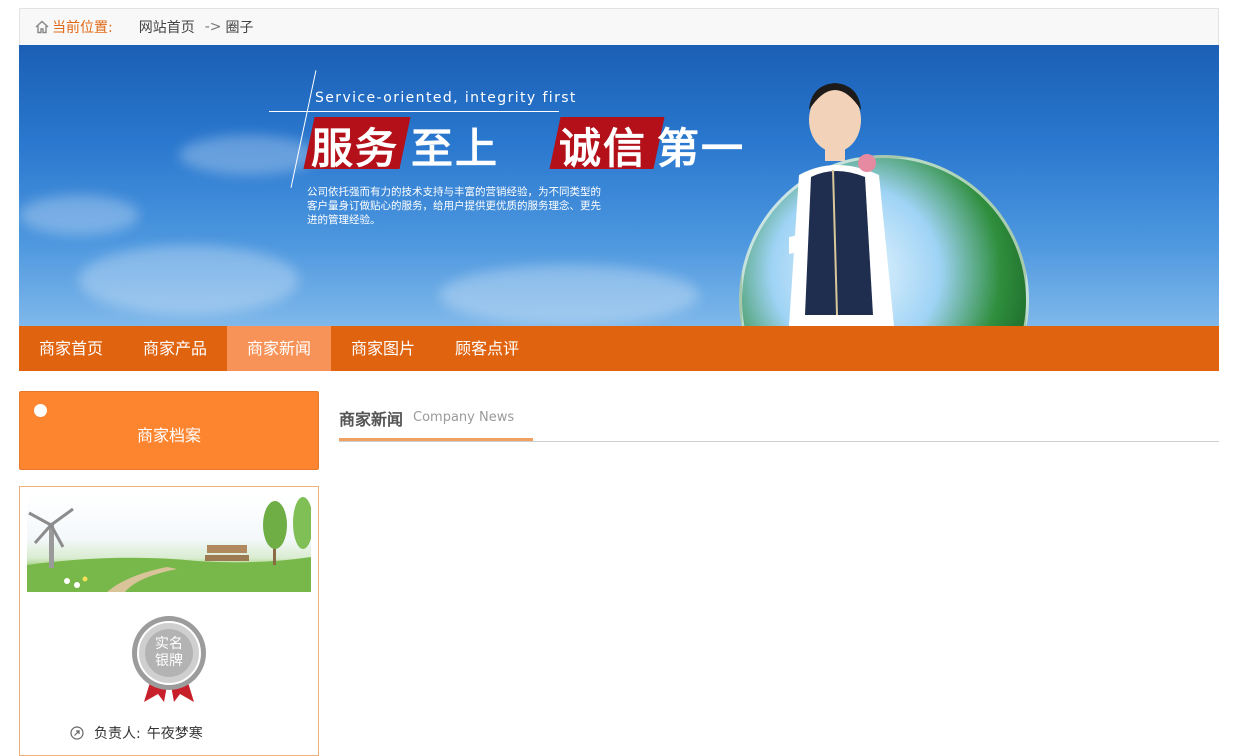  I want to click on slogan-cn-2a: 诚信, so click(603, 148).